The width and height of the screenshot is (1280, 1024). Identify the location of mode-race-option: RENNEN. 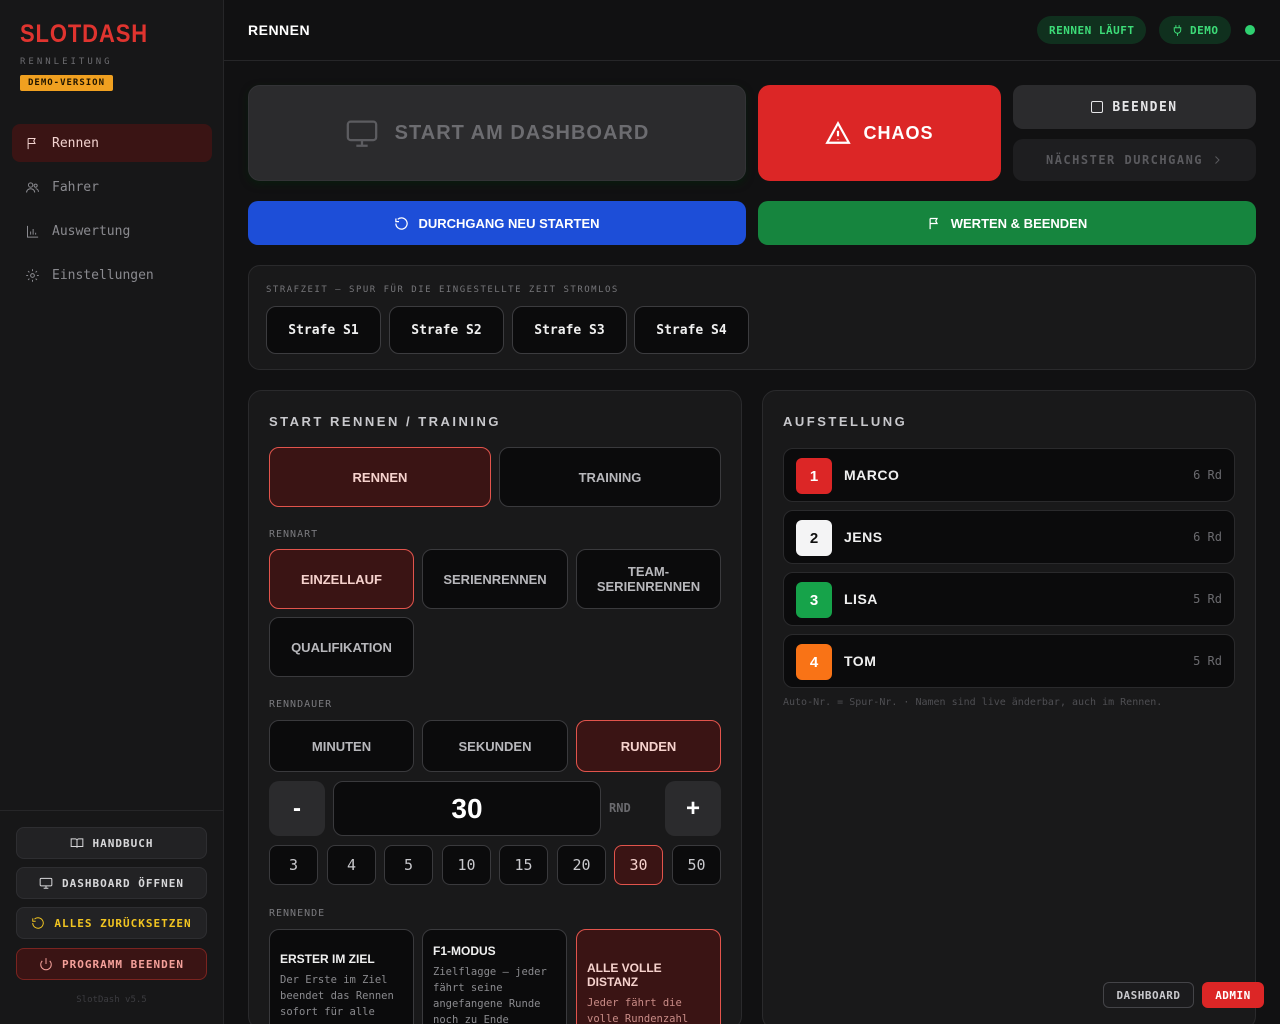
(380, 477).